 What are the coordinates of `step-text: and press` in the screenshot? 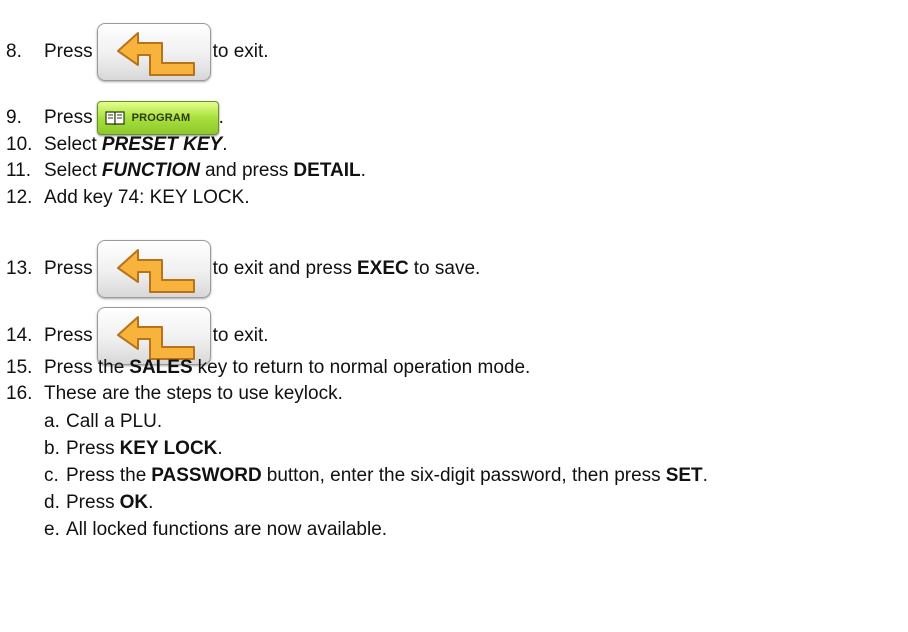 It's located at (246, 170).